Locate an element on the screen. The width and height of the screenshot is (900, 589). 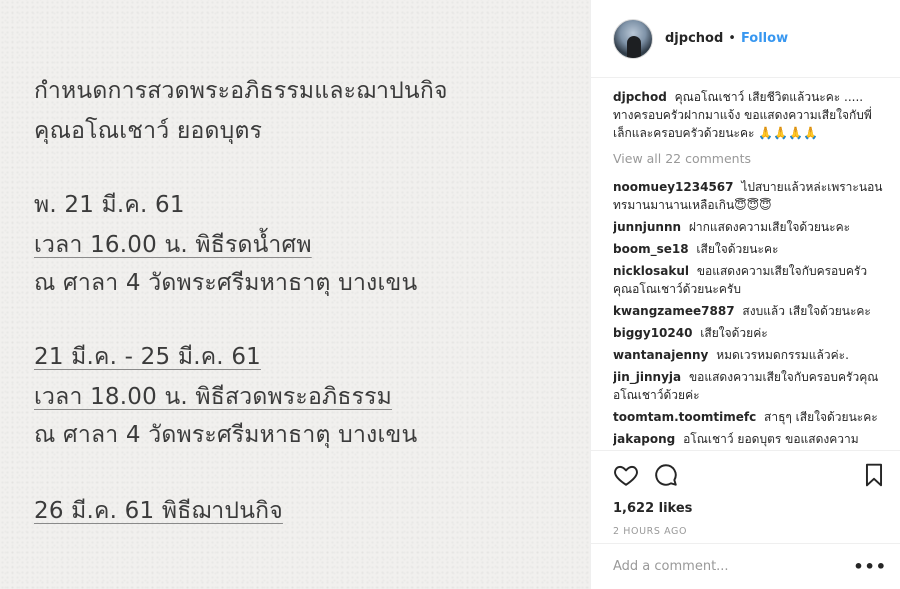
comment-username: nicklosakul is located at coordinates (651, 271).